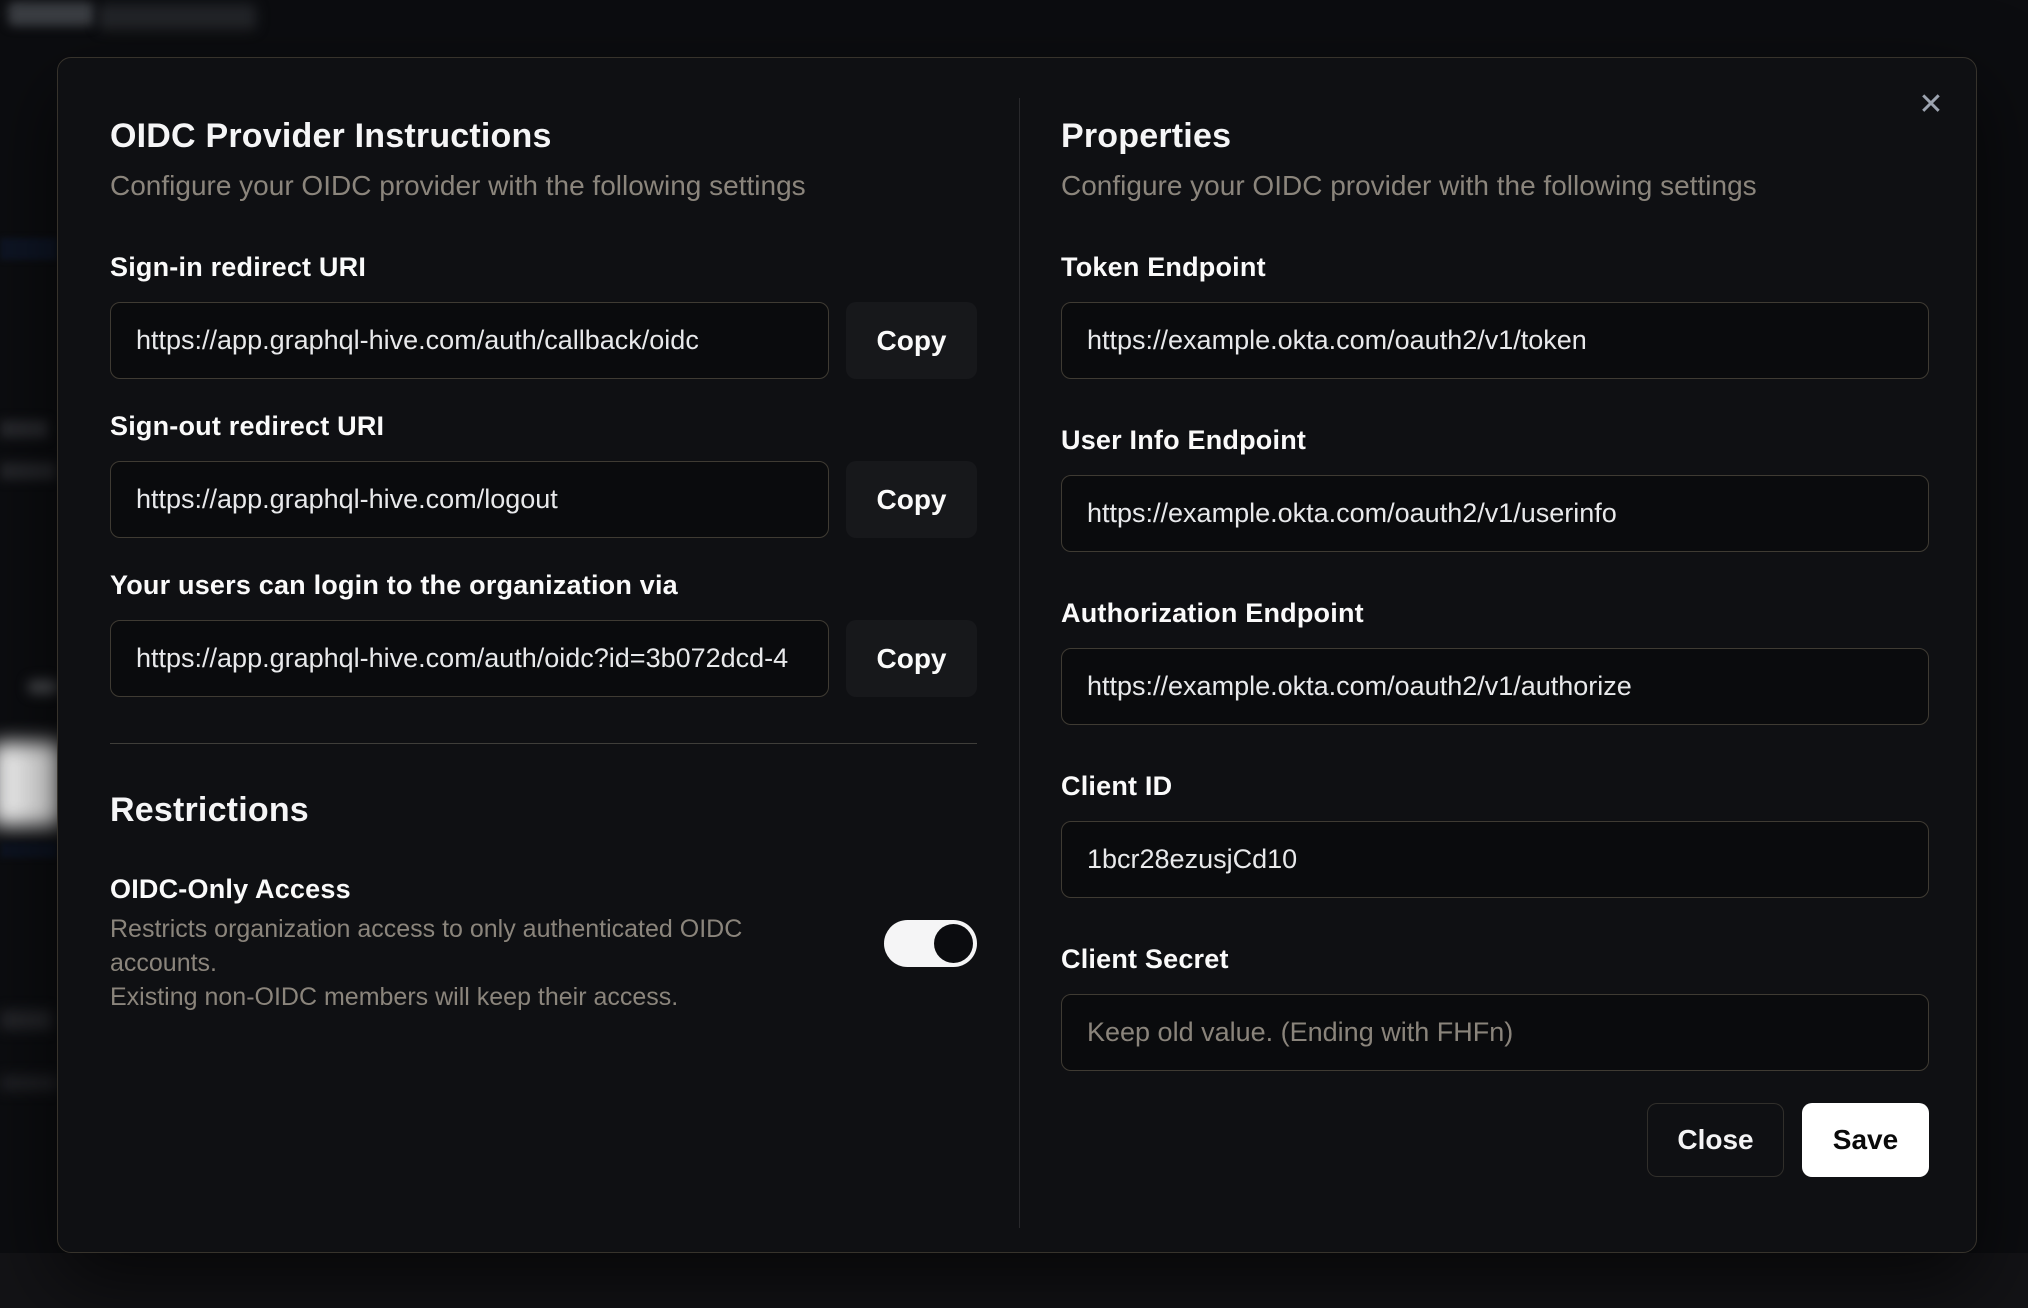  Describe the element at coordinates (1163, 267) in the screenshot. I see `token-endpoint-label: Token Endpoint` at that location.